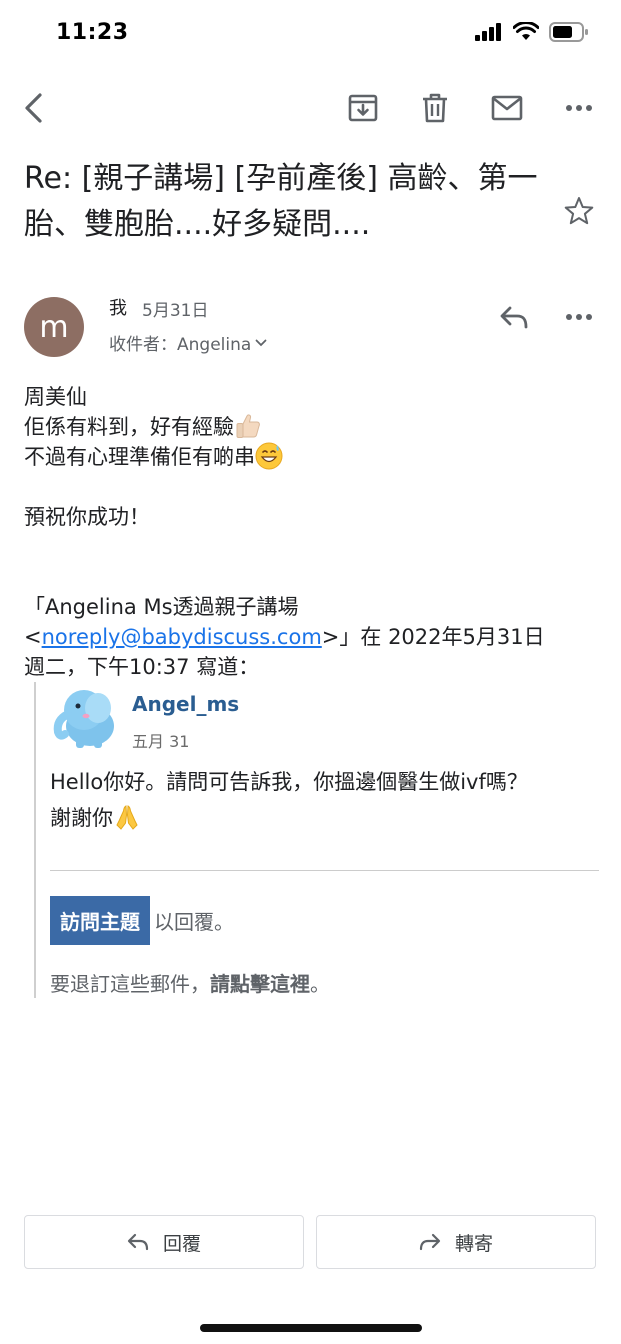  I want to click on wifi-icon, so click(526, 31).